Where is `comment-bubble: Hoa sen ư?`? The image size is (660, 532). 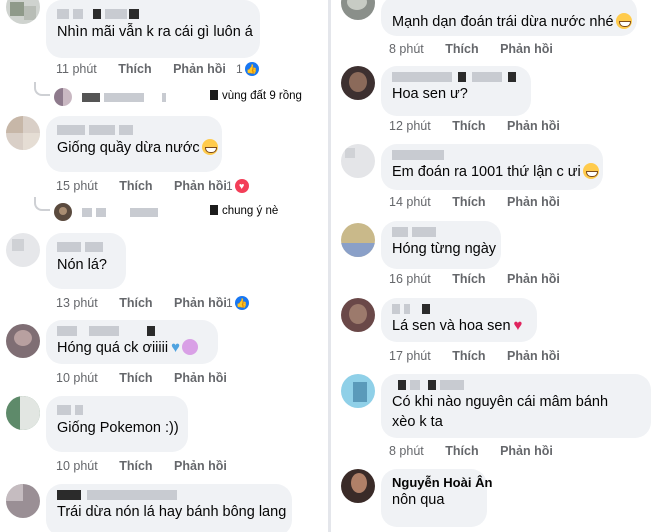
comment-bubble: Hoa sen ư? is located at coordinates (456, 91).